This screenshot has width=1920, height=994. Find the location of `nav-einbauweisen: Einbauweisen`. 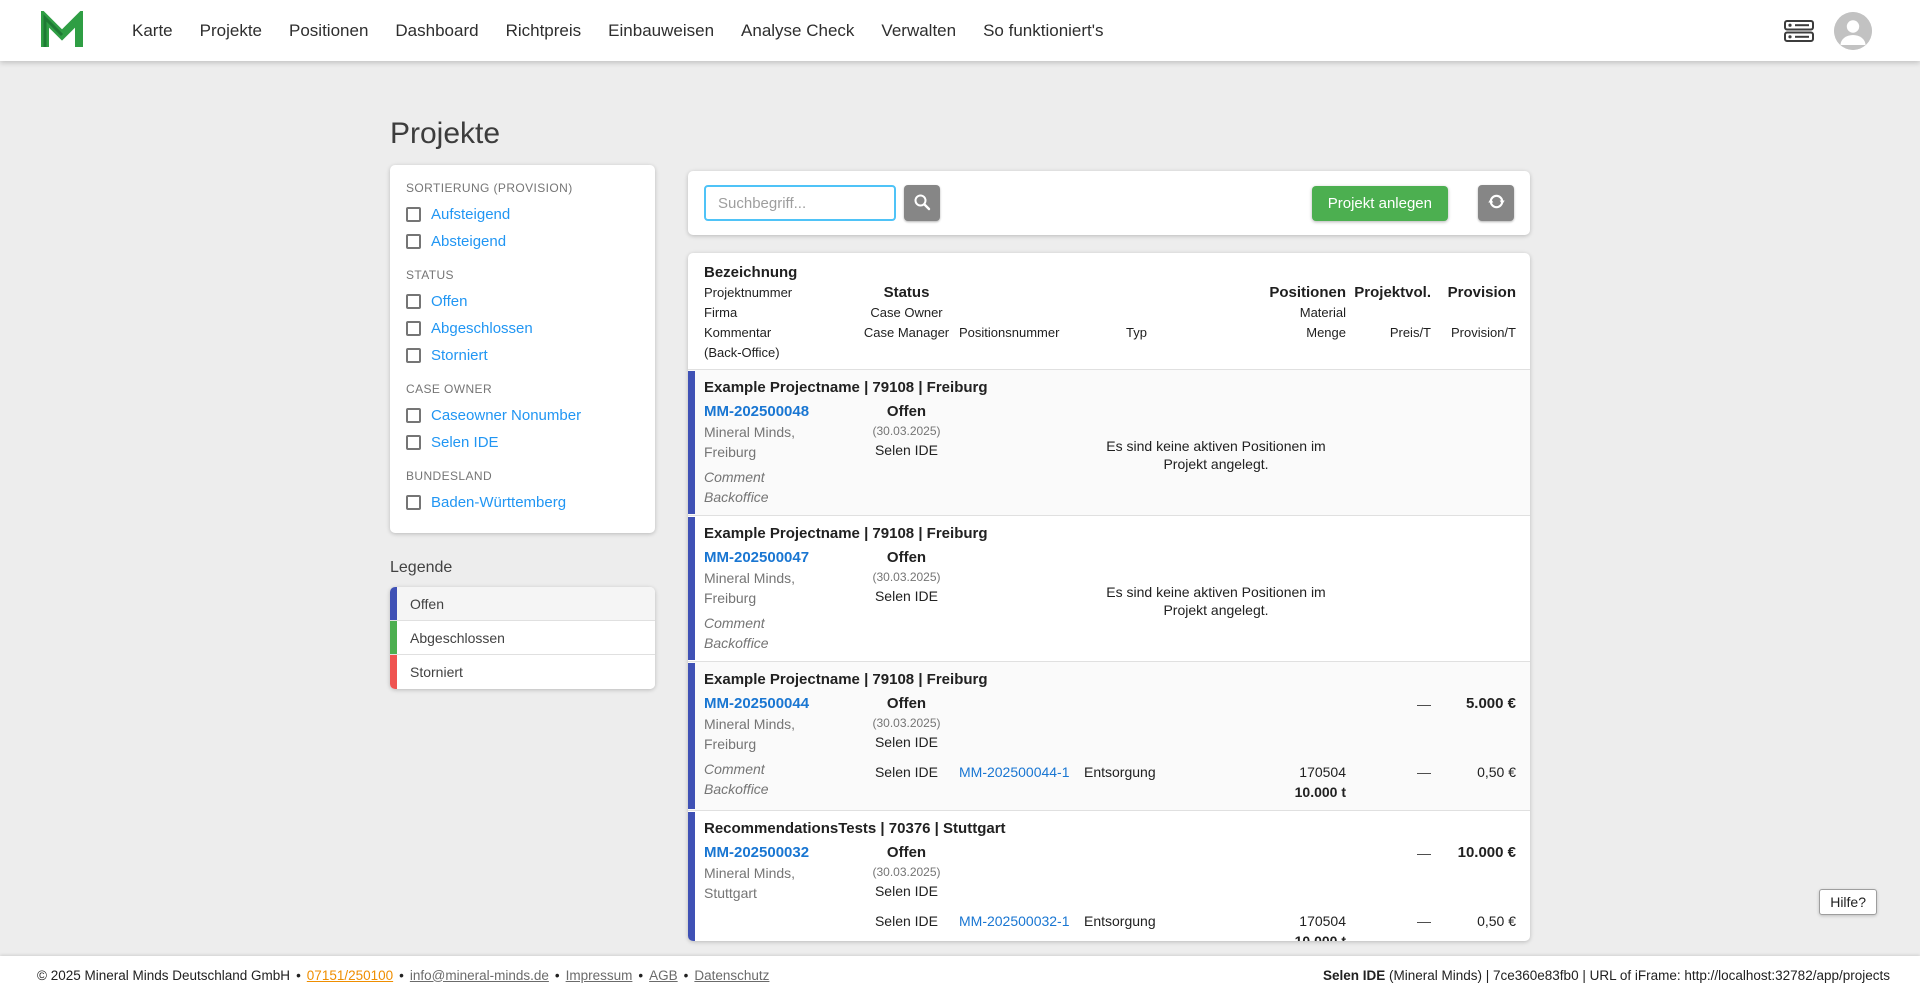

nav-einbauweisen: Einbauweisen is located at coordinates (661, 31).